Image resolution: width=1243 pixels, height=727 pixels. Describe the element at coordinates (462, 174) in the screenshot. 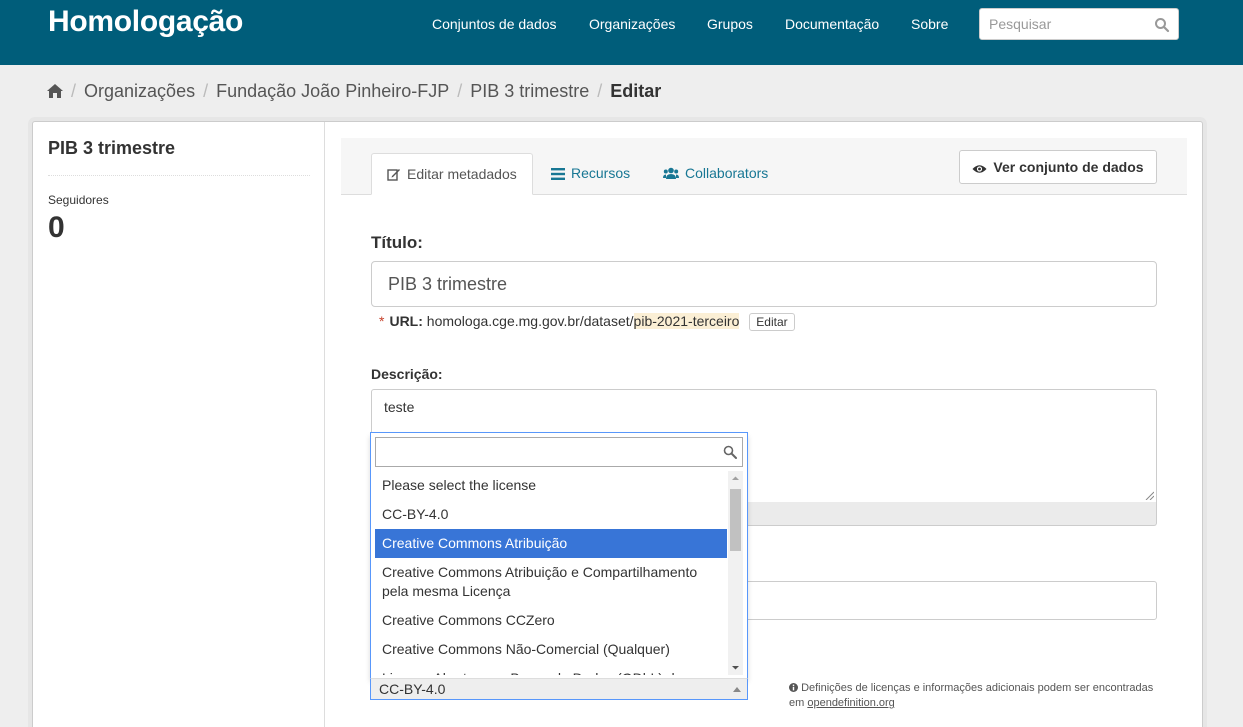

I see `tab-label: Editar metadados` at that location.